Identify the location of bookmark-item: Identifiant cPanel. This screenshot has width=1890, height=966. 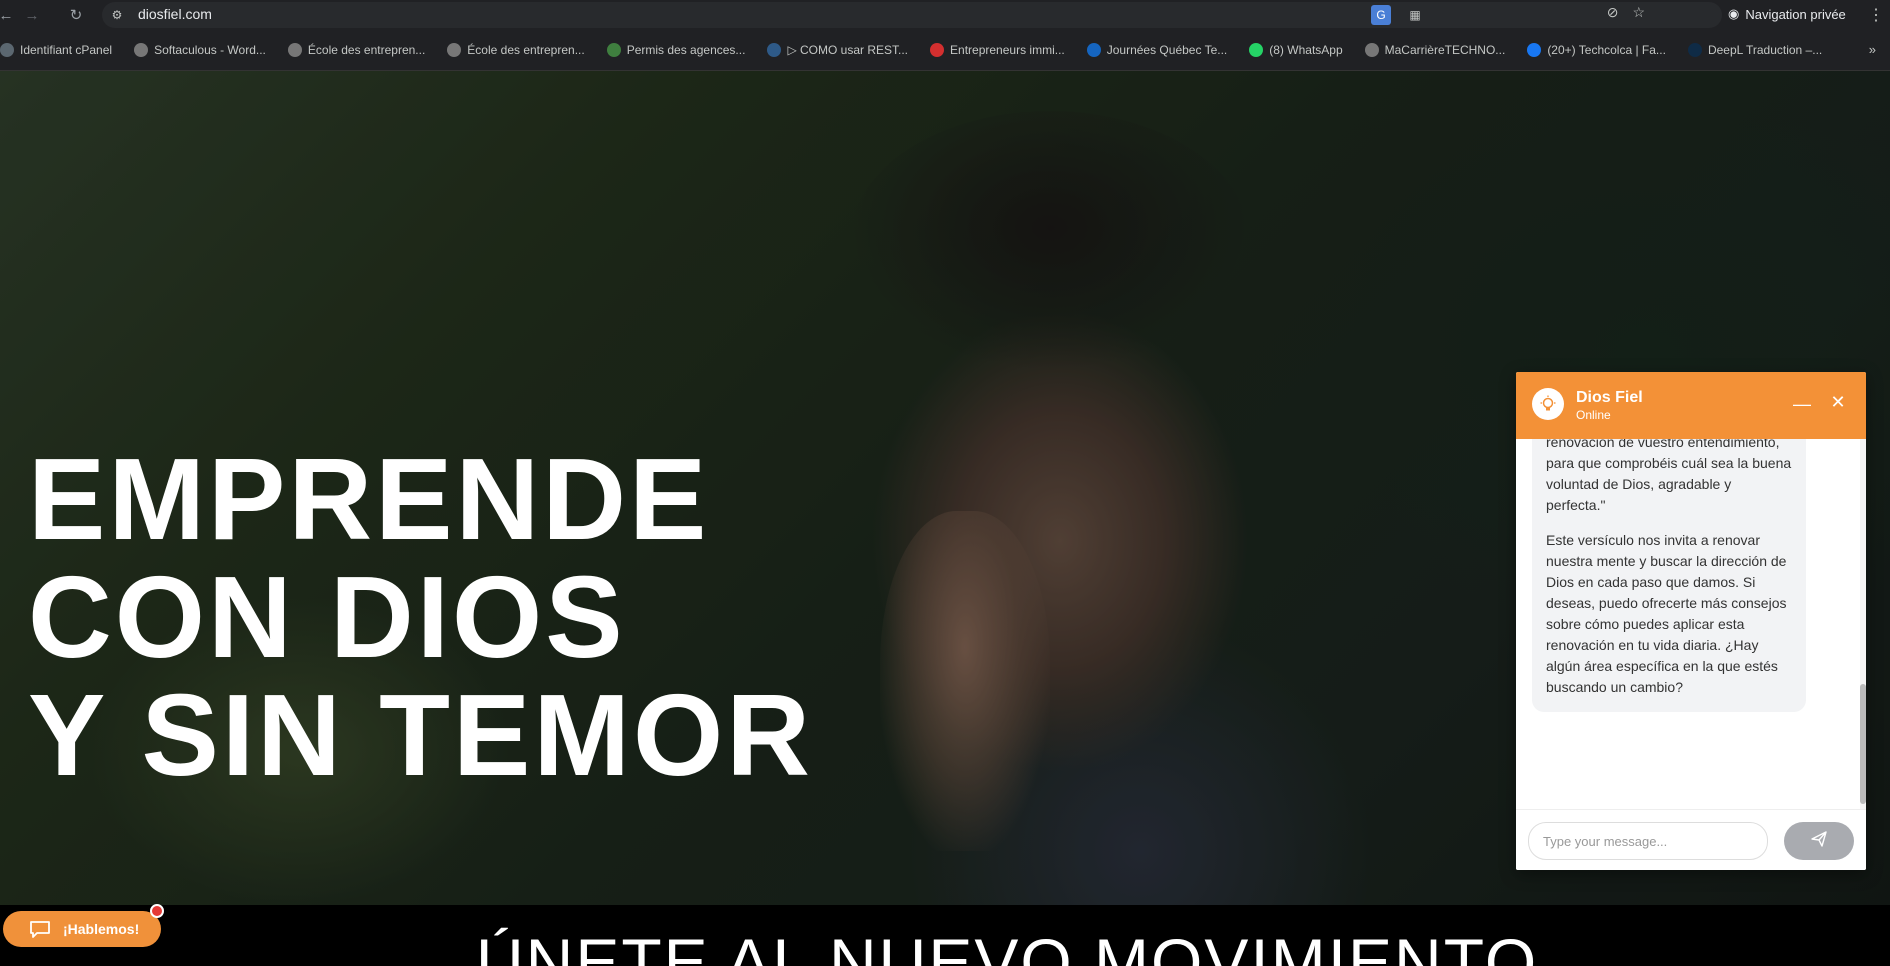
(56, 50).